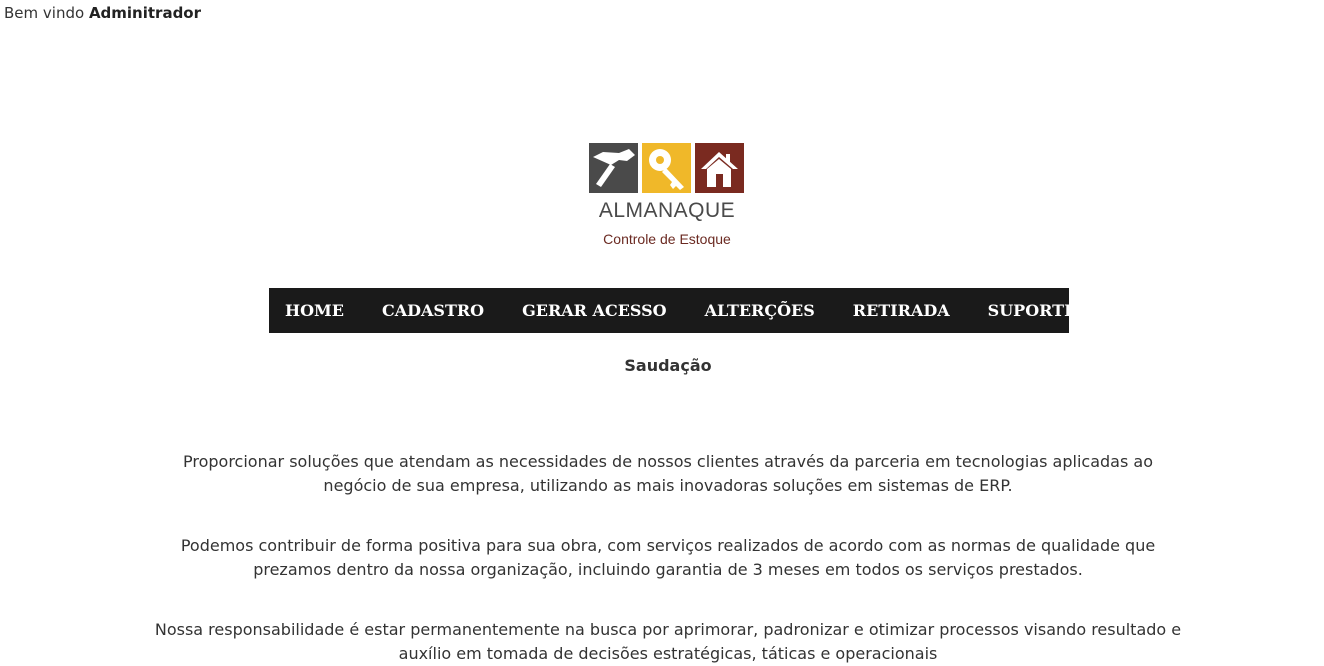 This screenshot has height=666, width=1324. Describe the element at coordinates (433, 310) in the screenshot. I see `nav-item-cadastro: CADASTRO` at that location.